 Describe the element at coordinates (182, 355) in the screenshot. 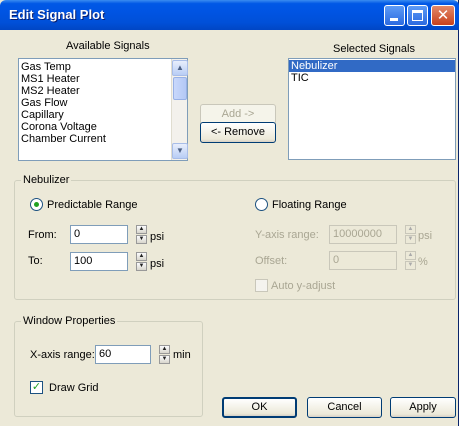

I see `x-axis-unit: min` at that location.